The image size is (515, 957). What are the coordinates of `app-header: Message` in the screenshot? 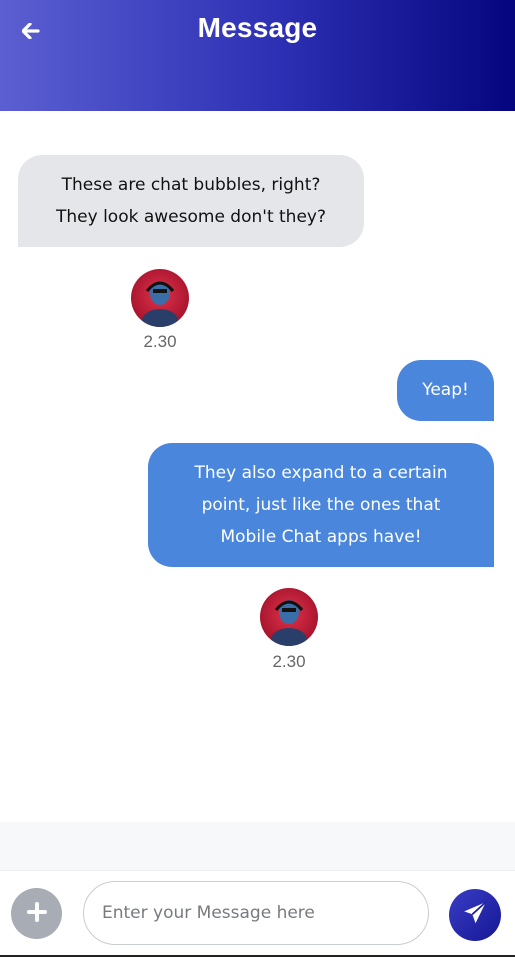 It's located at (257, 55).